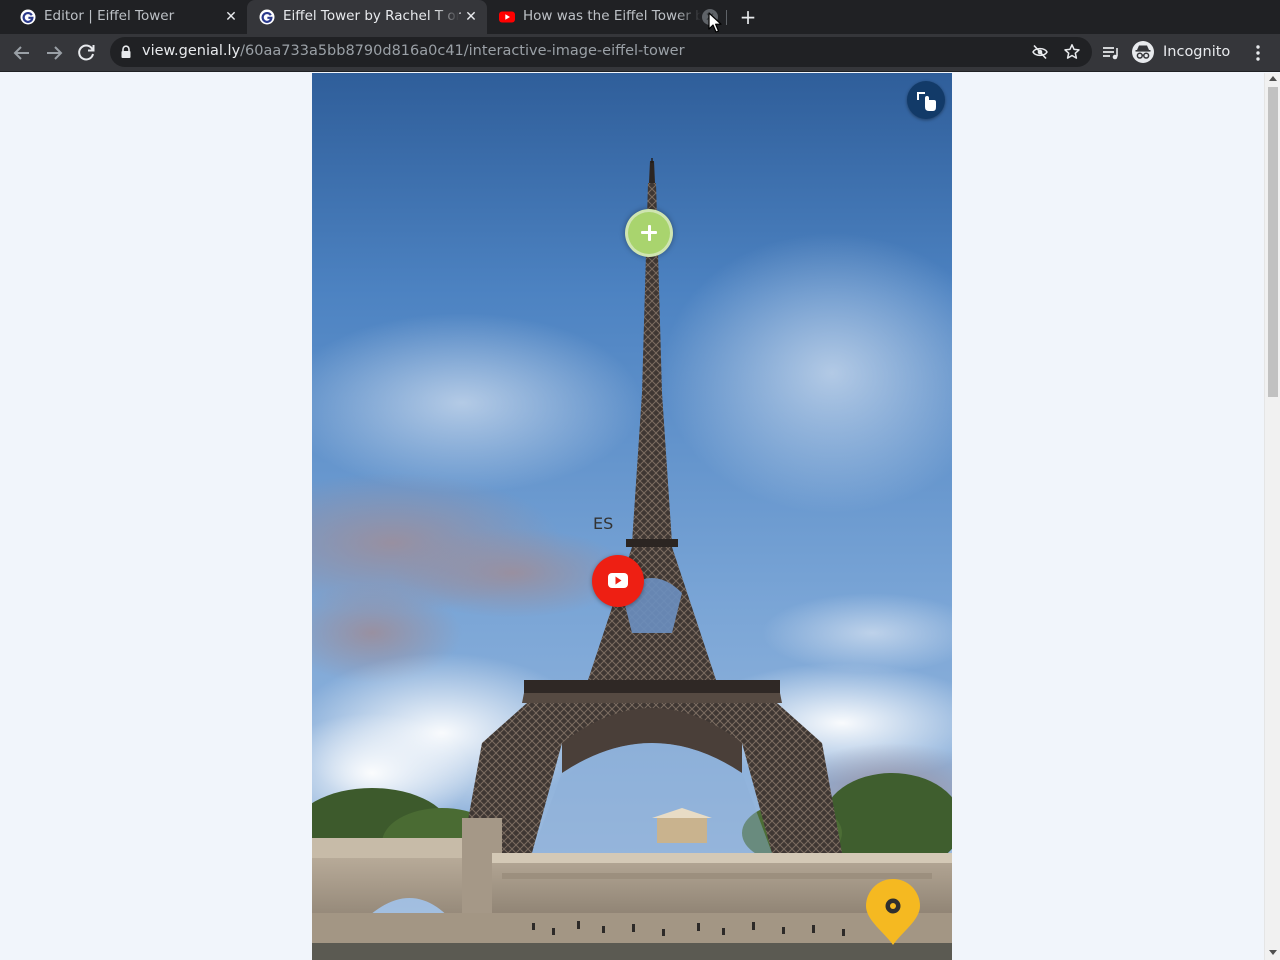 The height and width of the screenshot is (960, 1280). Describe the element at coordinates (1273, 952) in the screenshot. I see `scroll-down-arrow-icon` at that location.